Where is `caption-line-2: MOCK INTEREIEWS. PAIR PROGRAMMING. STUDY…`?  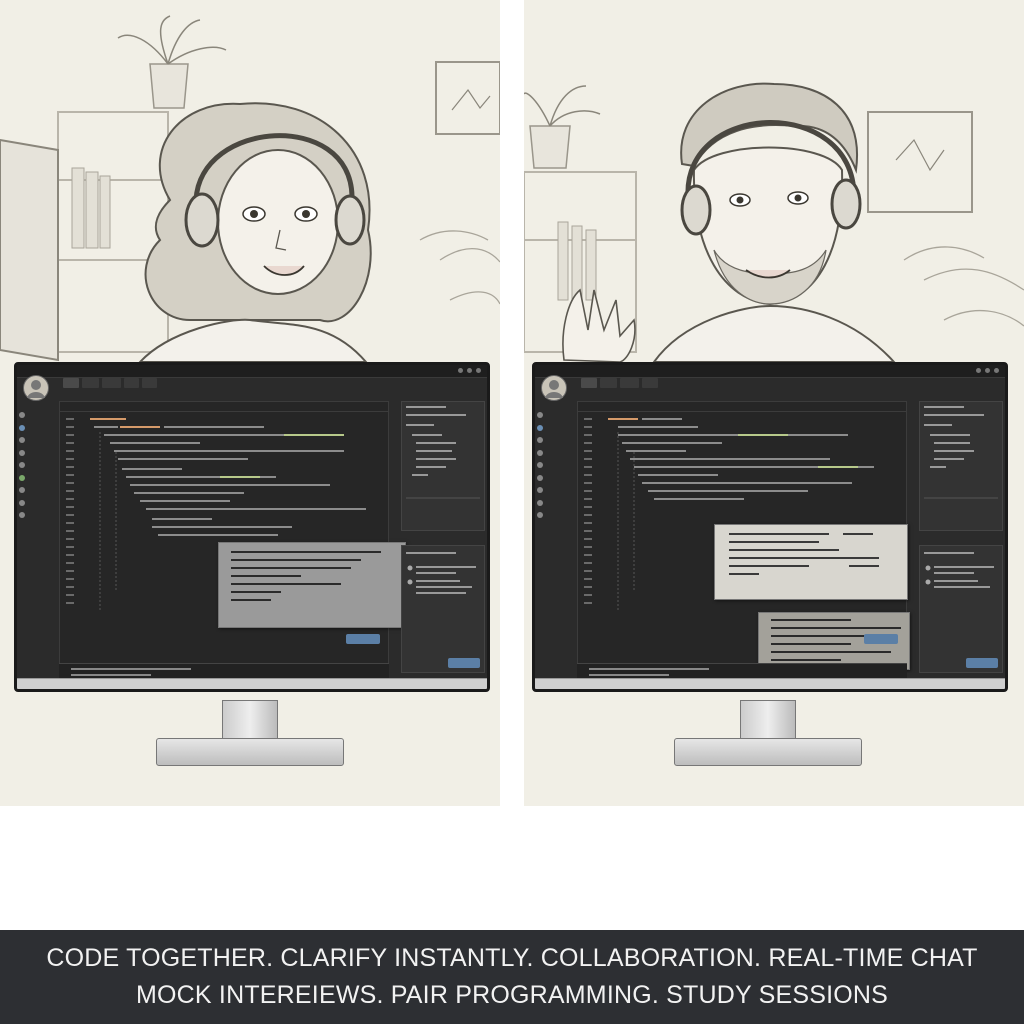
caption-line-2: MOCK INTEREIEWS. PAIR PROGRAMMING. STUDY… is located at coordinates (512, 995).